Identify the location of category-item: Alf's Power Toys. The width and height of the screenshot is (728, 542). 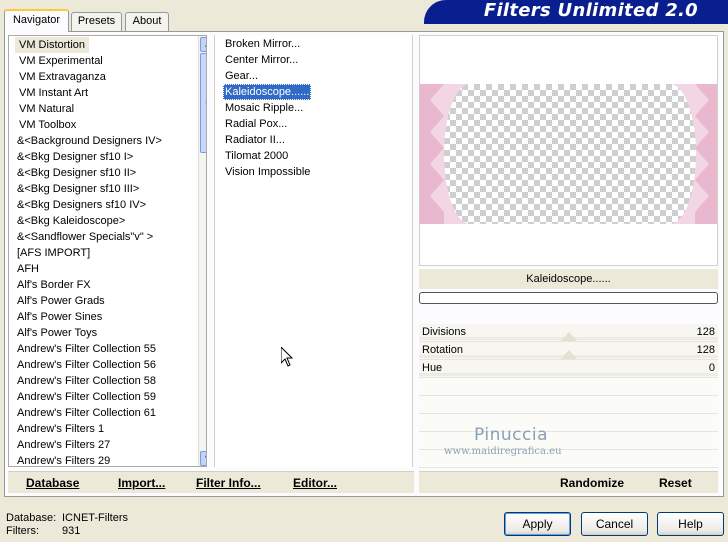
(57, 333).